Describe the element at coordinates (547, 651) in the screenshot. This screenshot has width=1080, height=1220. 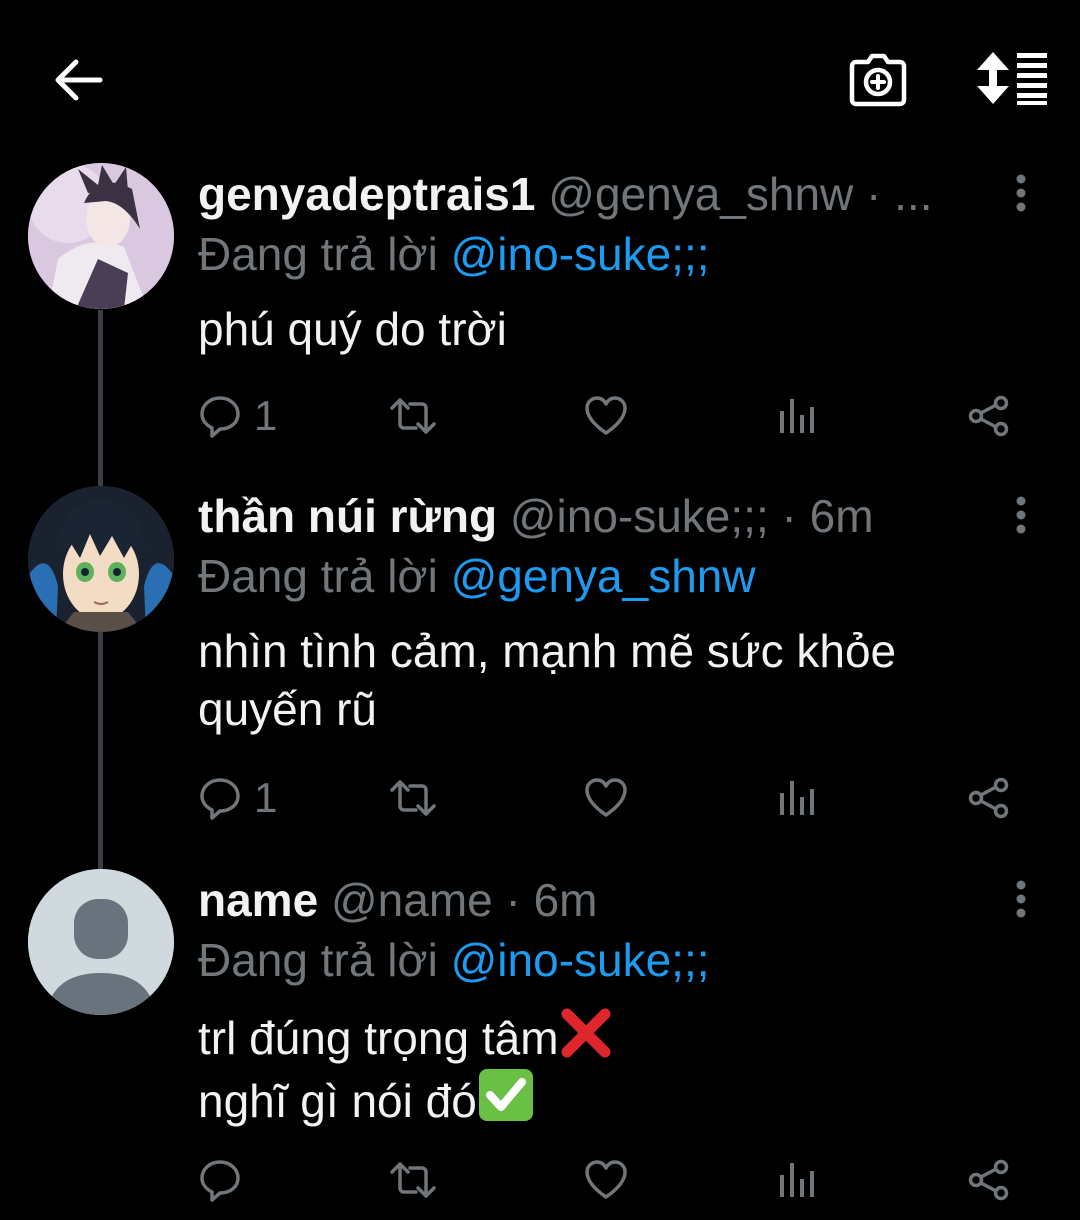
I see `tweet-text-line: nhìn tình cảm, mạnh mẽ sức khỏe` at that location.